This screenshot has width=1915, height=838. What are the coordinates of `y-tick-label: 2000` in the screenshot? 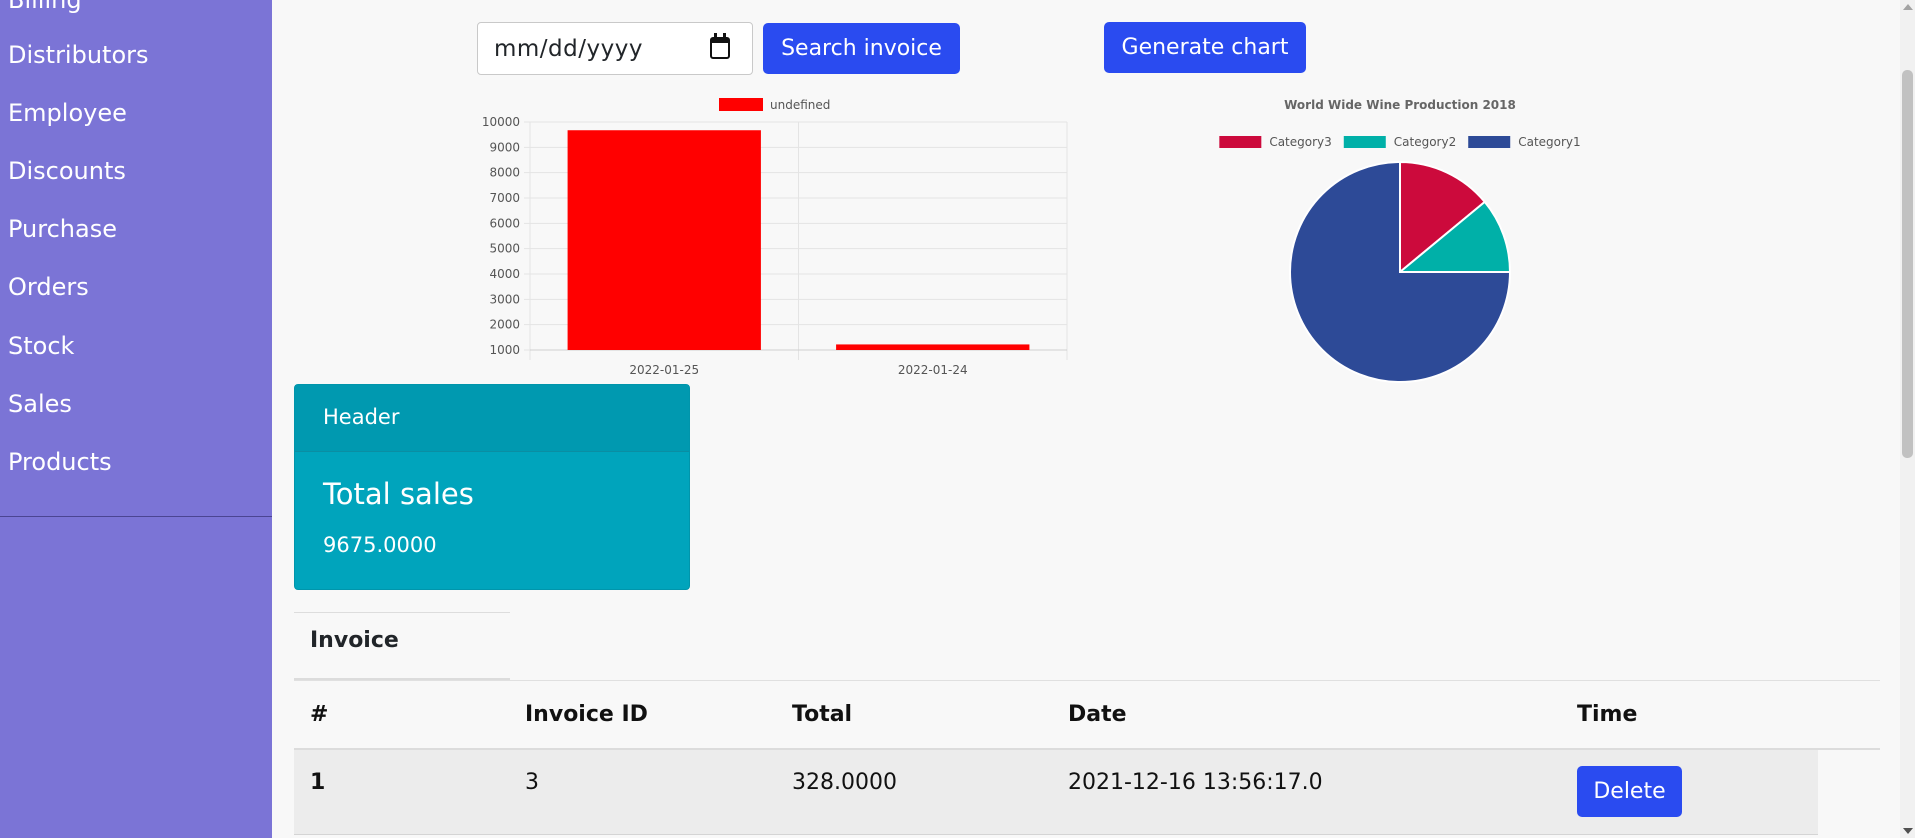 It's located at (504, 325).